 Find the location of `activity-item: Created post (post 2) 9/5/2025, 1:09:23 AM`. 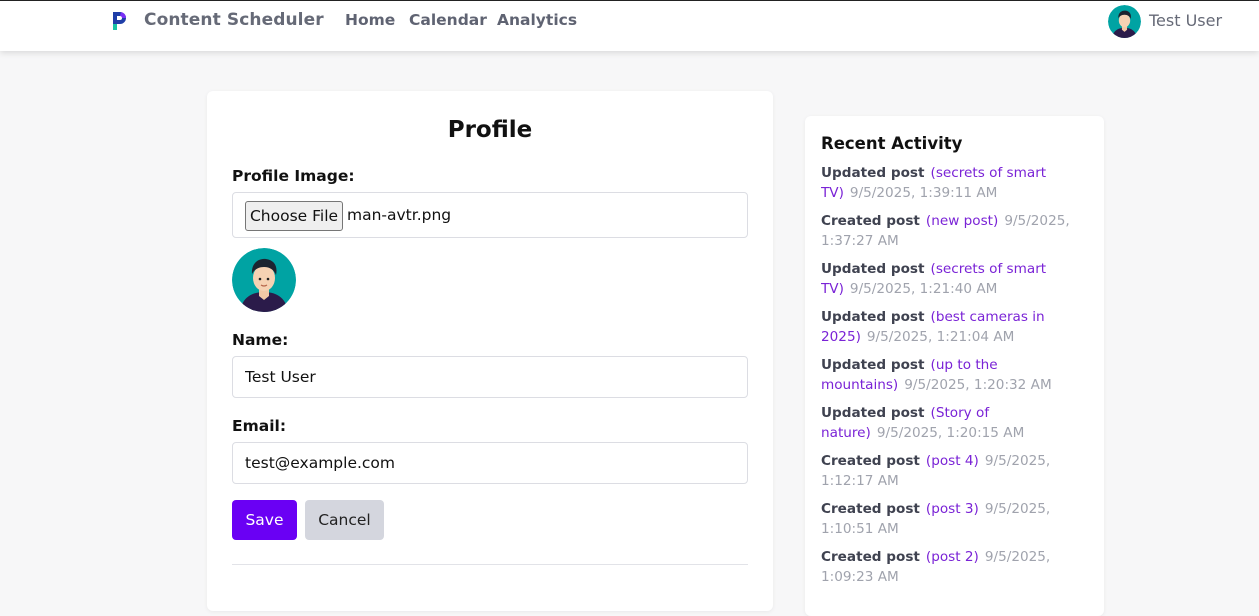

activity-item: Created post (post 2) 9/5/2025, 1:09:23 AM is located at coordinates (953, 567).